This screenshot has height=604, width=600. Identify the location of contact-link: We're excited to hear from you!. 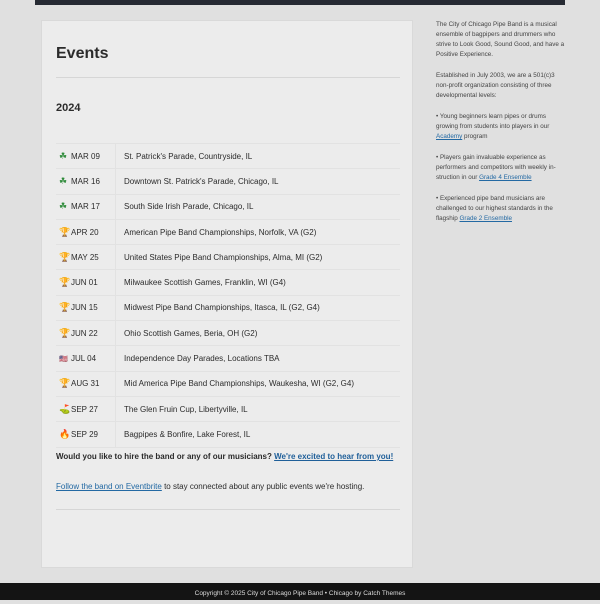
(333, 456).